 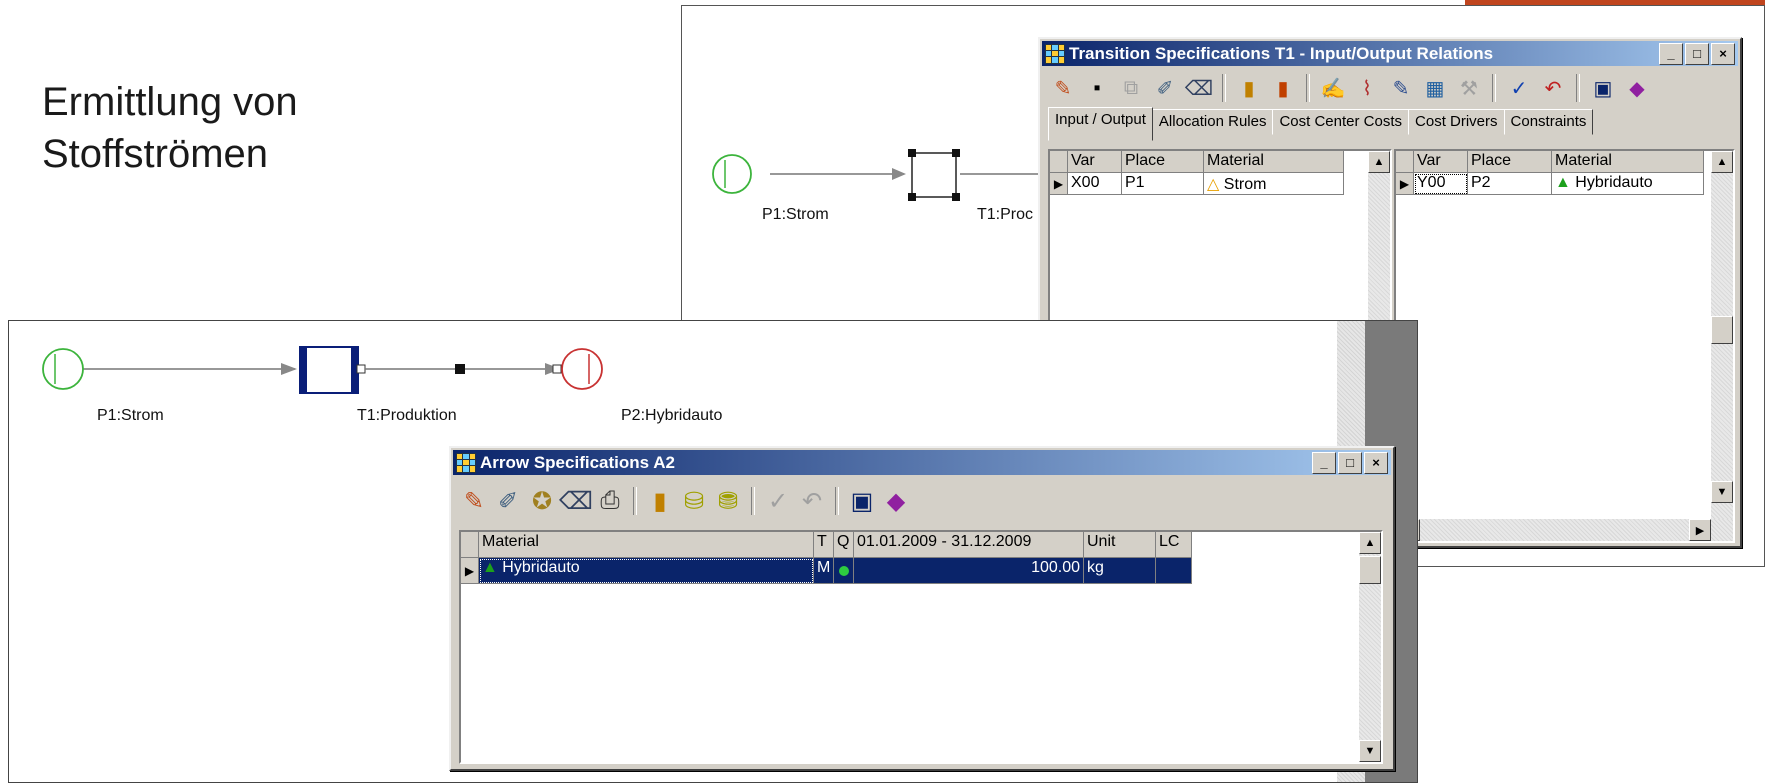 What do you see at coordinates (1367, 88) in the screenshot?
I see `chart-icon: ⌇` at bounding box center [1367, 88].